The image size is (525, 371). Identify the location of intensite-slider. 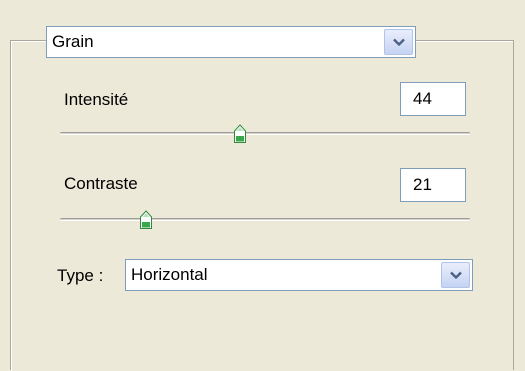
(265, 134).